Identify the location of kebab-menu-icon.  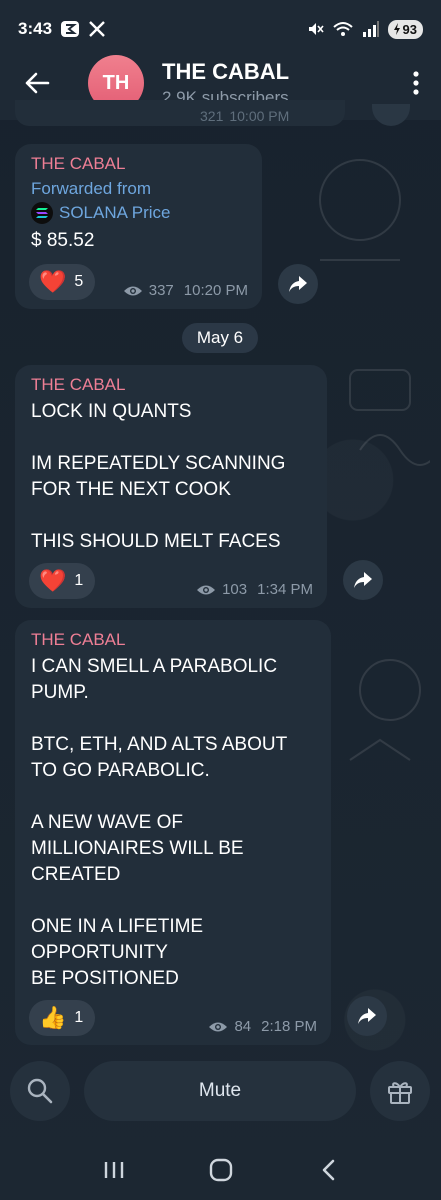
(416, 83).